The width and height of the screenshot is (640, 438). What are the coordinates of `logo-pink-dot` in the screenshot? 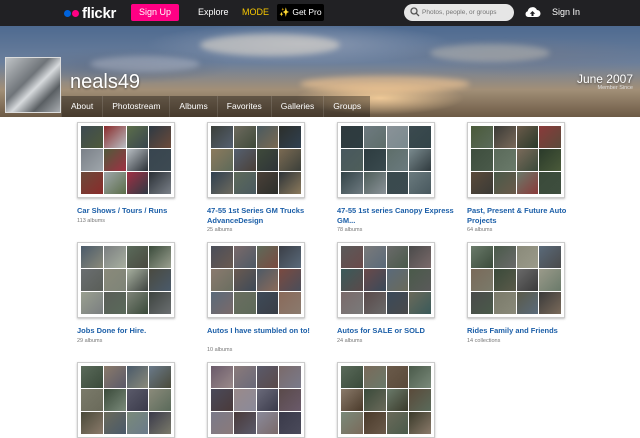 It's located at (75, 13).